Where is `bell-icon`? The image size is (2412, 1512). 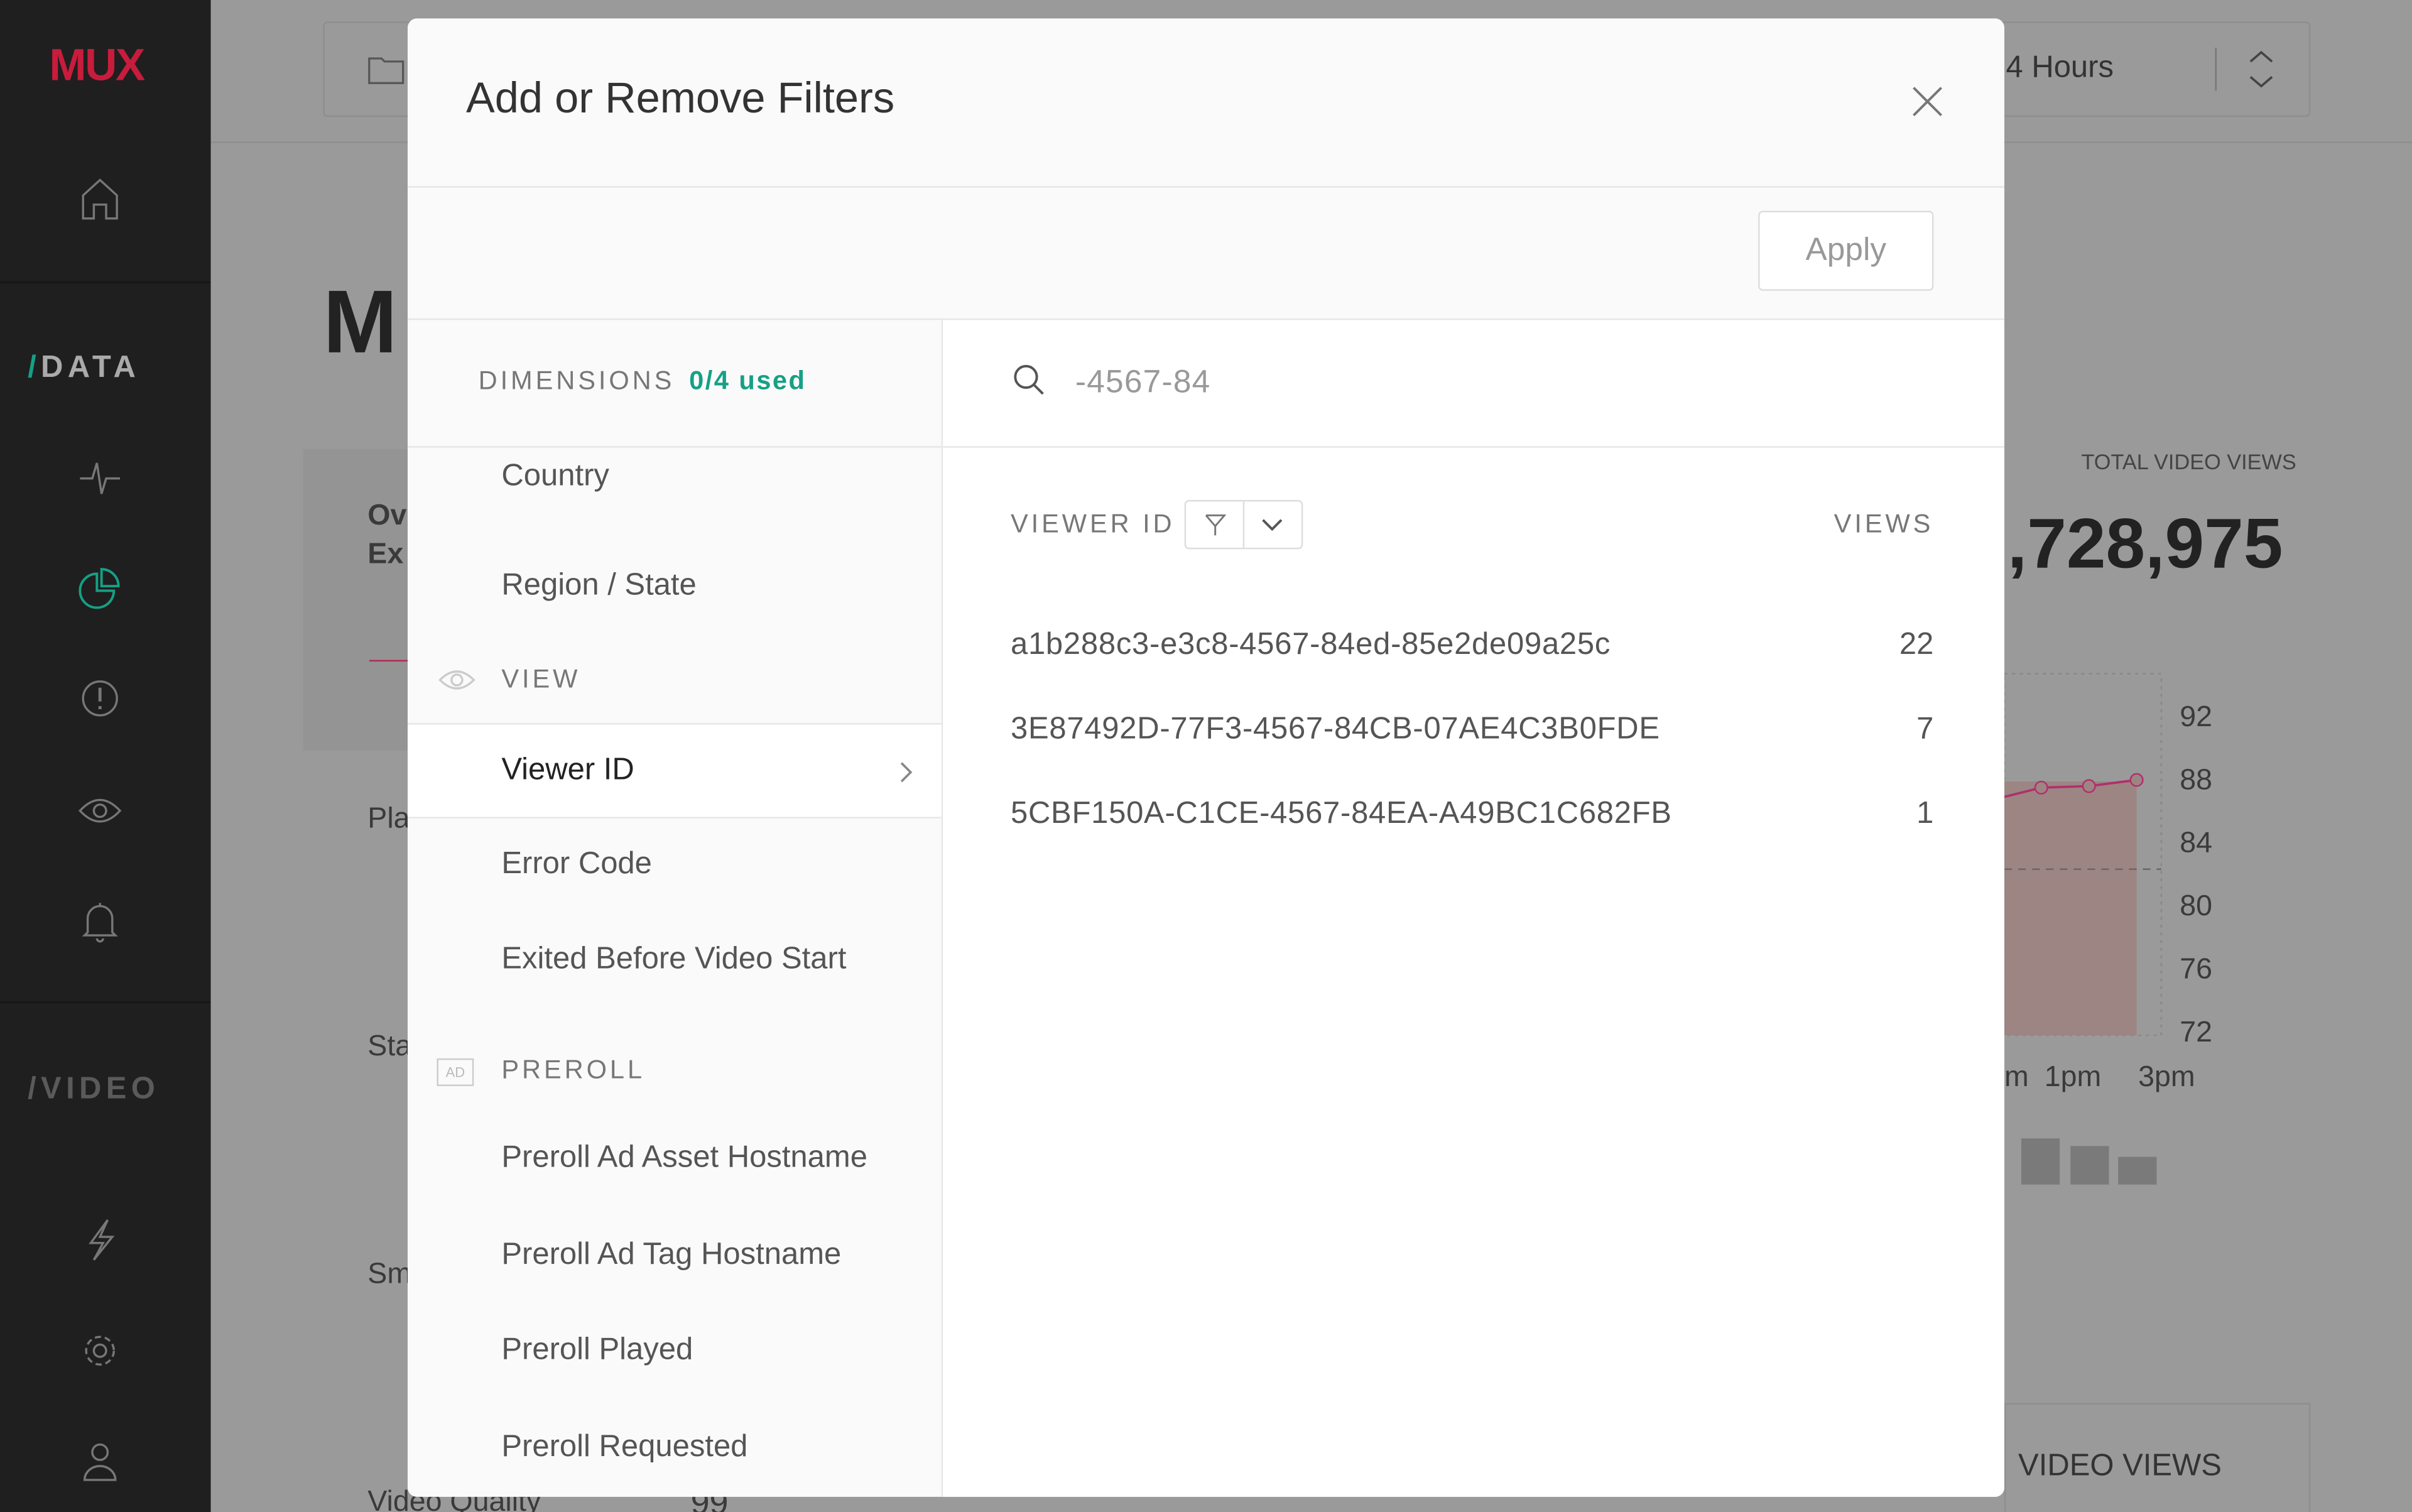
bell-icon is located at coordinates (100, 921).